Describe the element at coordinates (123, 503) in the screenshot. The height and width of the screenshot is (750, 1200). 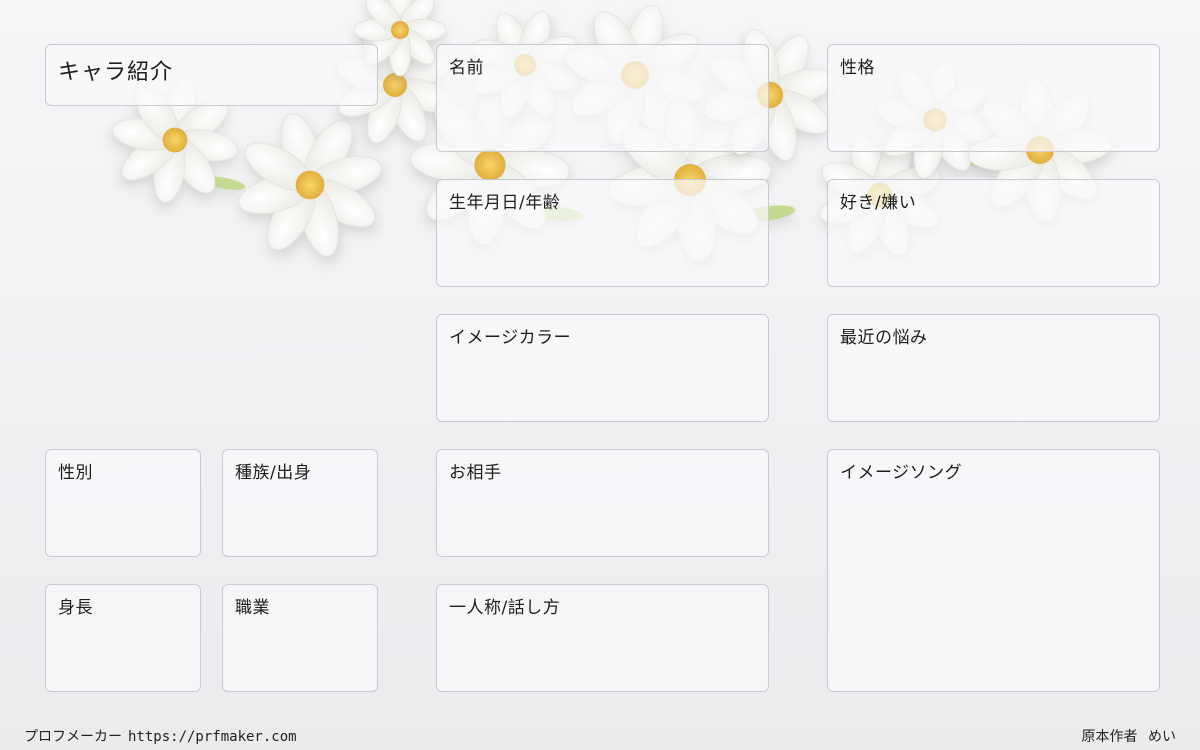
I see `gender-field: 性別` at that location.